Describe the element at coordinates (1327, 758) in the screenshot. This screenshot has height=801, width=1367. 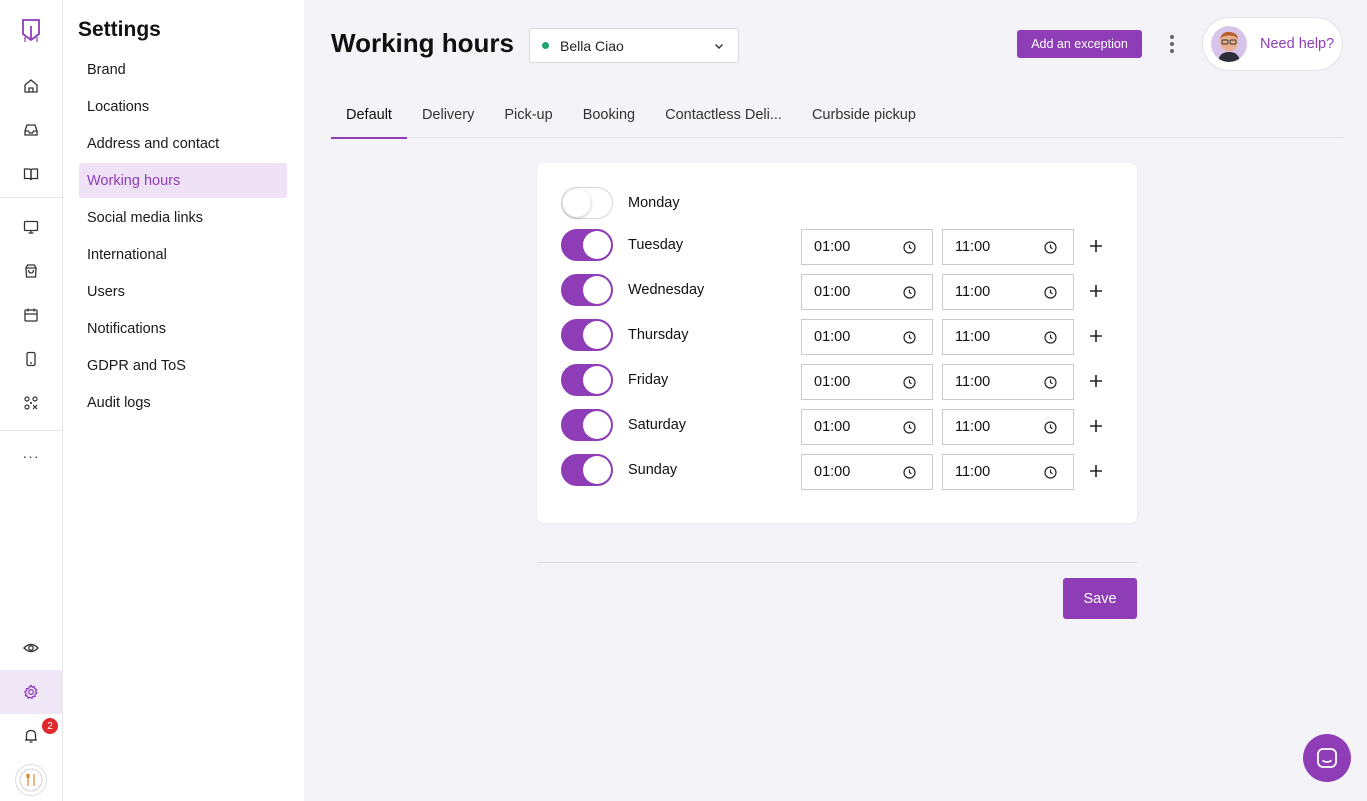
I see `chat-support-icon` at that location.